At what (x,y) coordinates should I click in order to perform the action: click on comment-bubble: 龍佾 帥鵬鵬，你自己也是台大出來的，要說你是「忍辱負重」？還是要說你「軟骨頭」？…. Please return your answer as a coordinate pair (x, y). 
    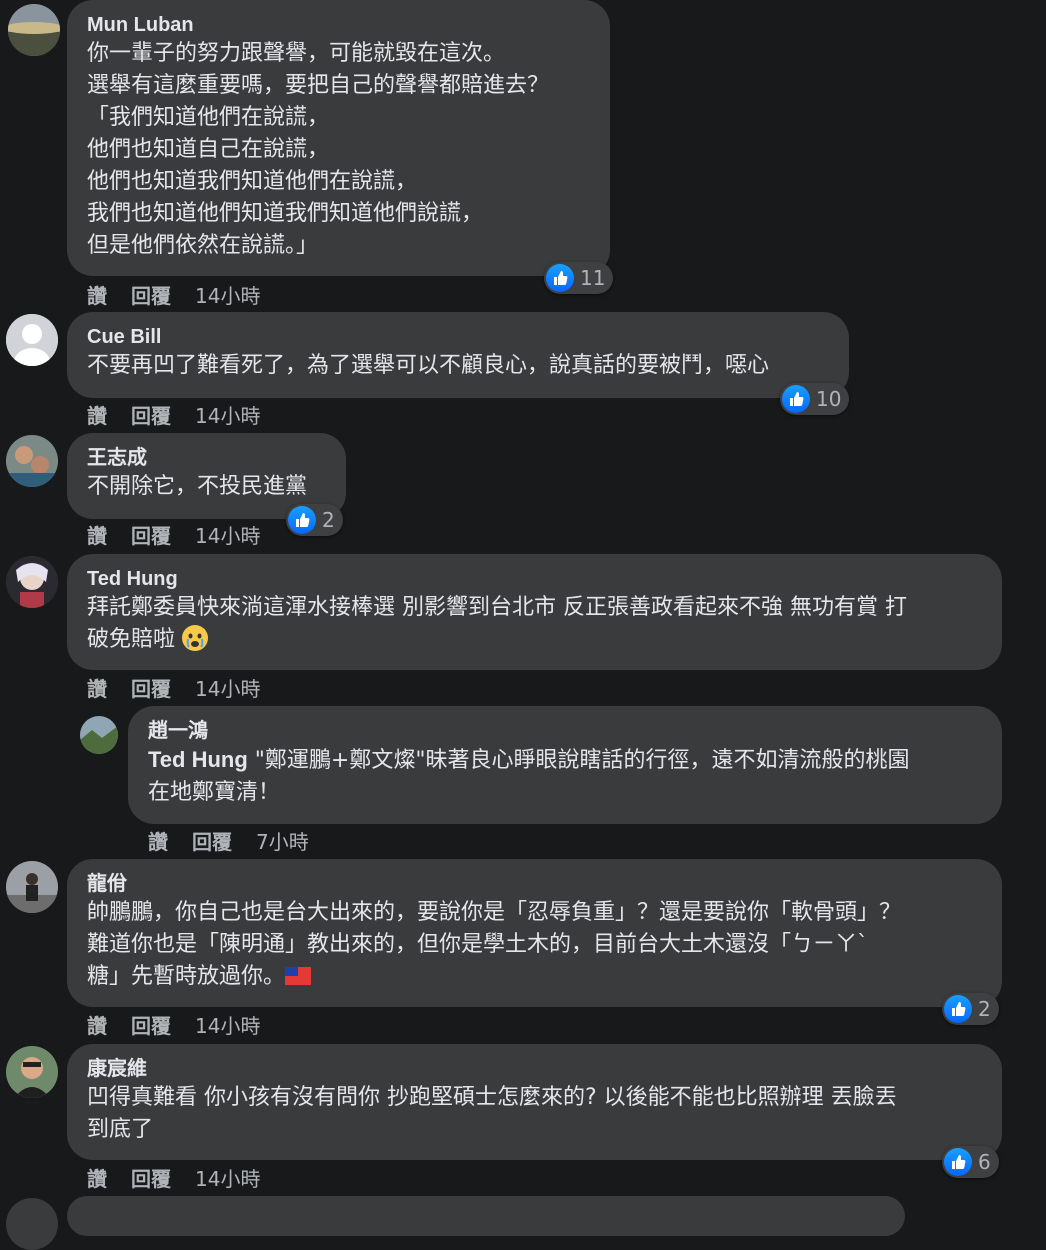
    Looking at the image, I should click on (534, 933).